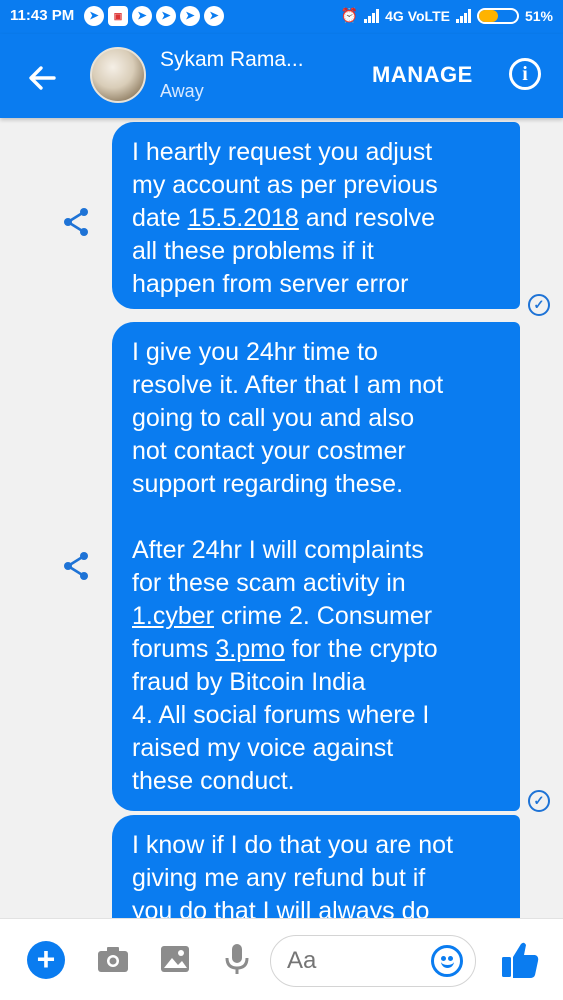 This screenshot has width=563, height=1000. Describe the element at coordinates (182, 91) in the screenshot. I see `contact-status: Away` at that location.